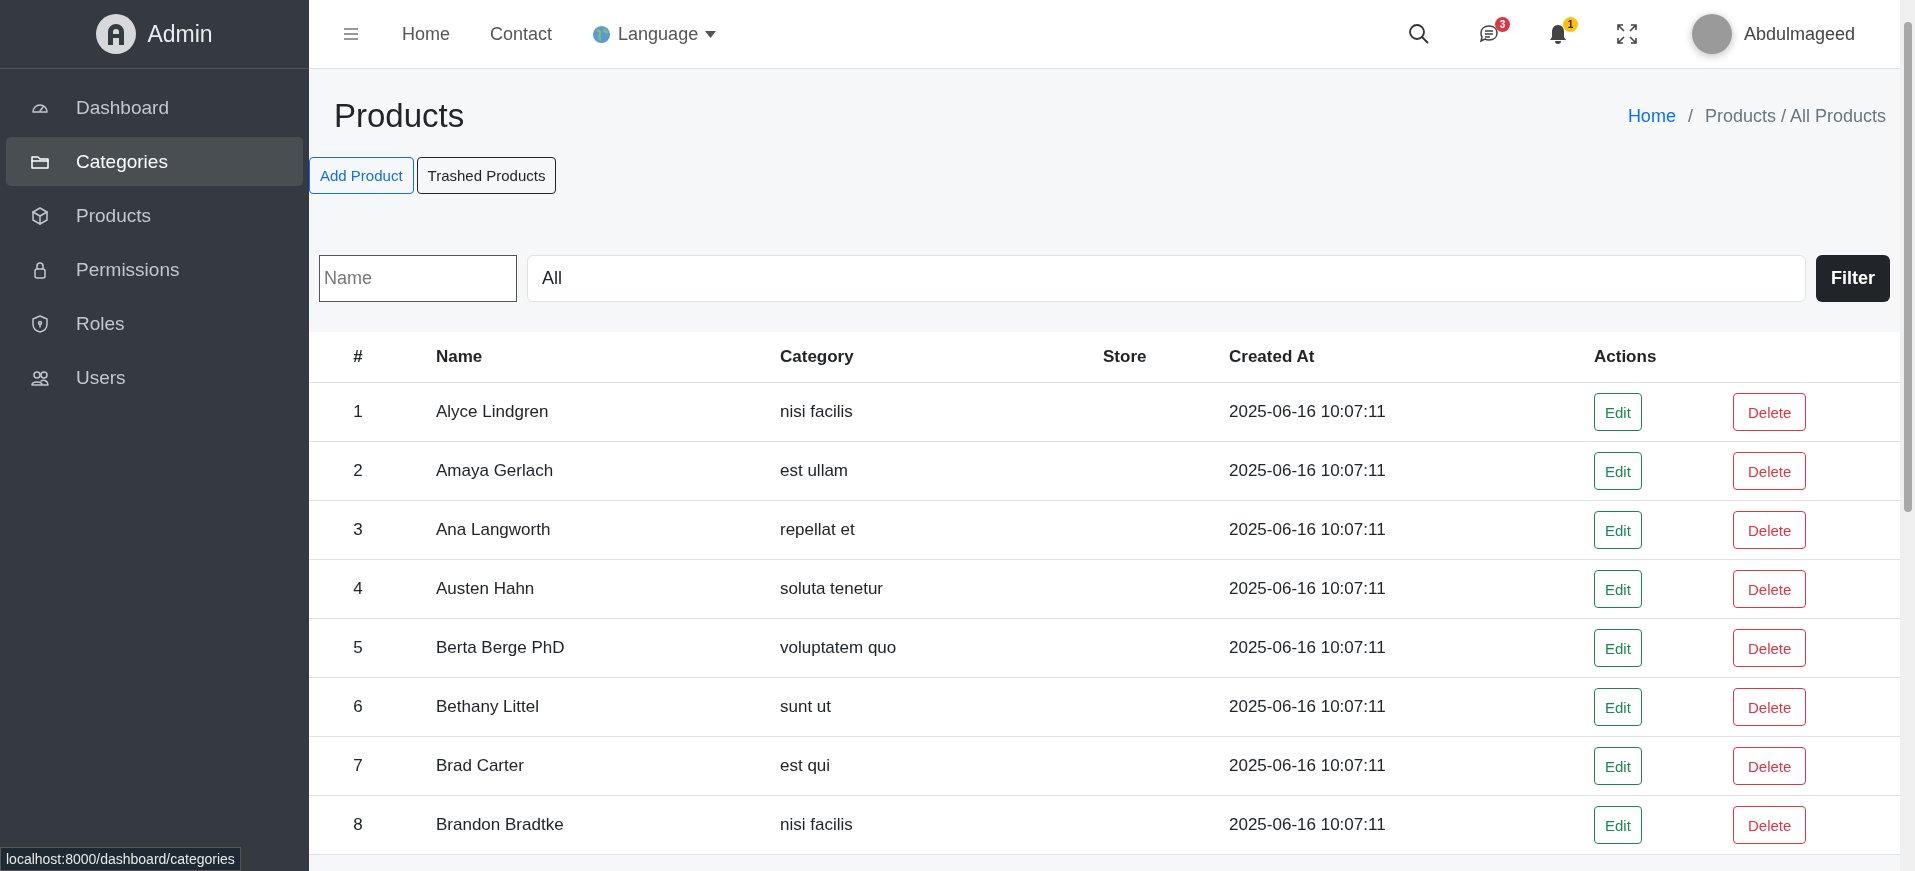 The width and height of the screenshot is (1915, 871). What do you see at coordinates (358, 412) in the screenshot?
I see `row-number: 1` at bounding box center [358, 412].